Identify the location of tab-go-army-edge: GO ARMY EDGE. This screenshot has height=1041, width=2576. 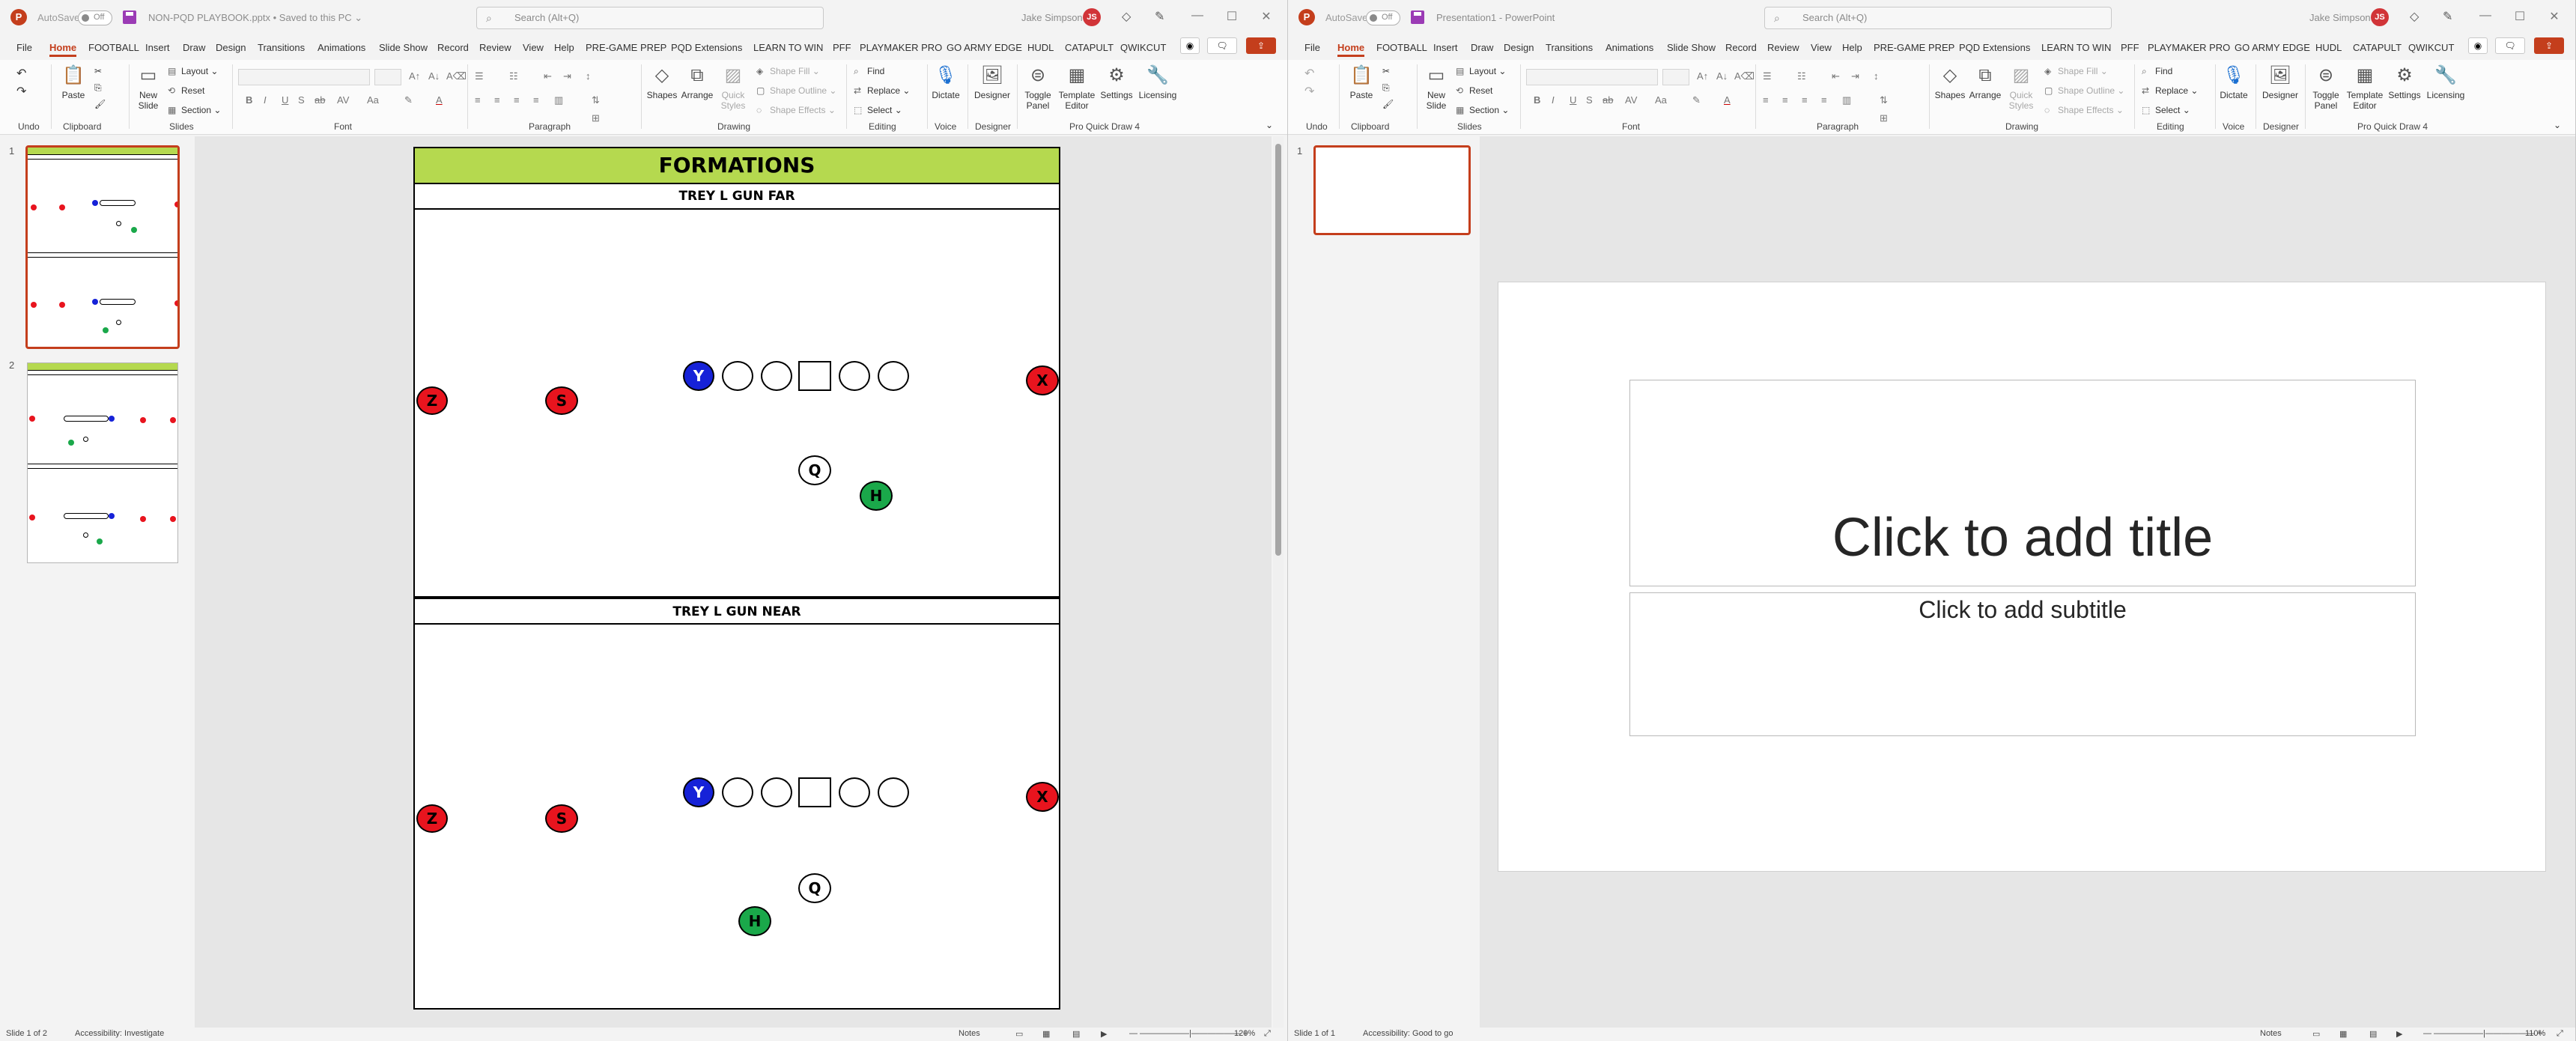
(984, 47).